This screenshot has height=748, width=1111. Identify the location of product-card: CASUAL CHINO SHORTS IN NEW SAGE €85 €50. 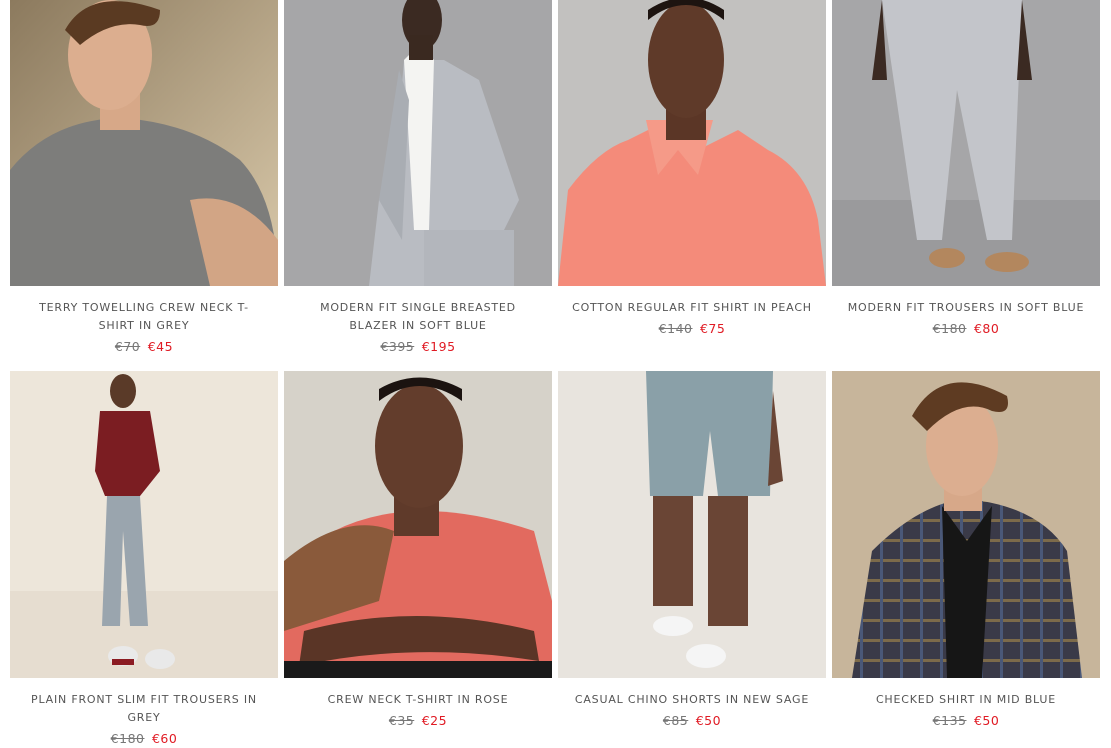
(692, 550).